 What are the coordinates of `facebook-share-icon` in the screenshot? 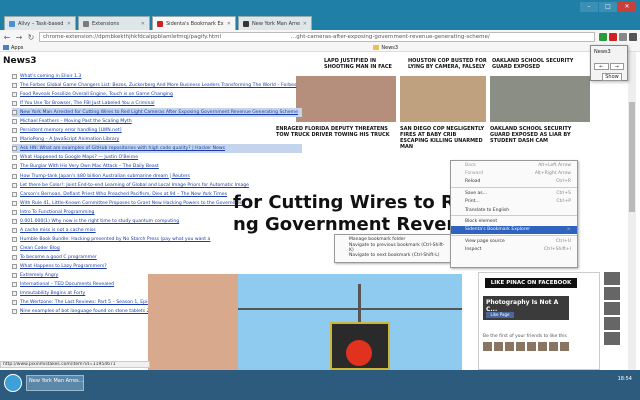 It's located at (612, 278).